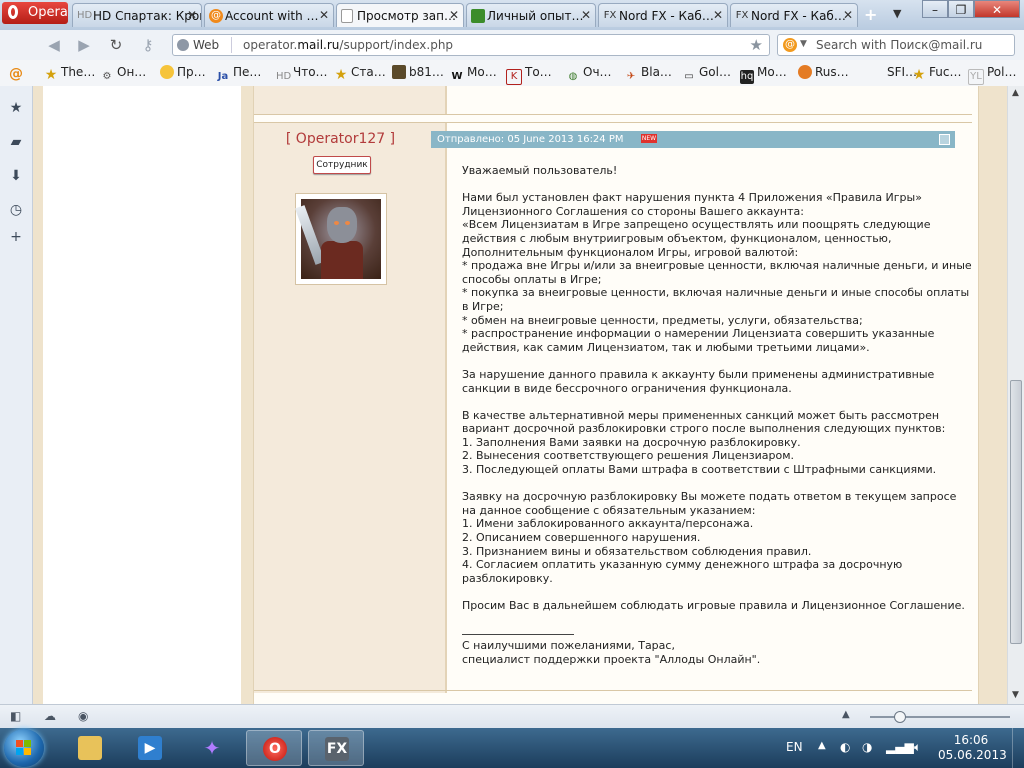 The width and height of the screenshot is (1024, 768). I want to click on zoom-up-icon: ▲, so click(846, 714).